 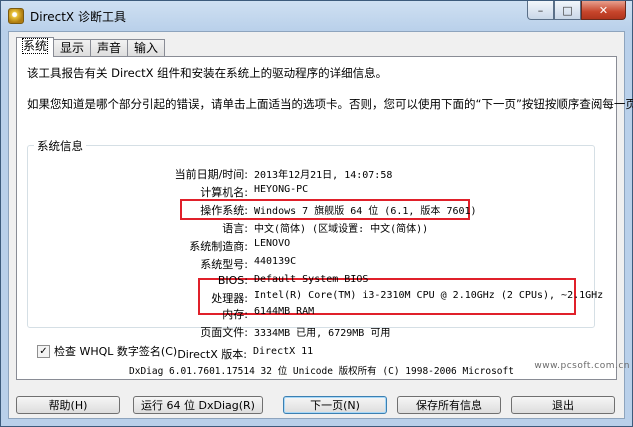 I want to click on info-value: 2013年12月21日, 14:07:58, so click(x=323, y=175).